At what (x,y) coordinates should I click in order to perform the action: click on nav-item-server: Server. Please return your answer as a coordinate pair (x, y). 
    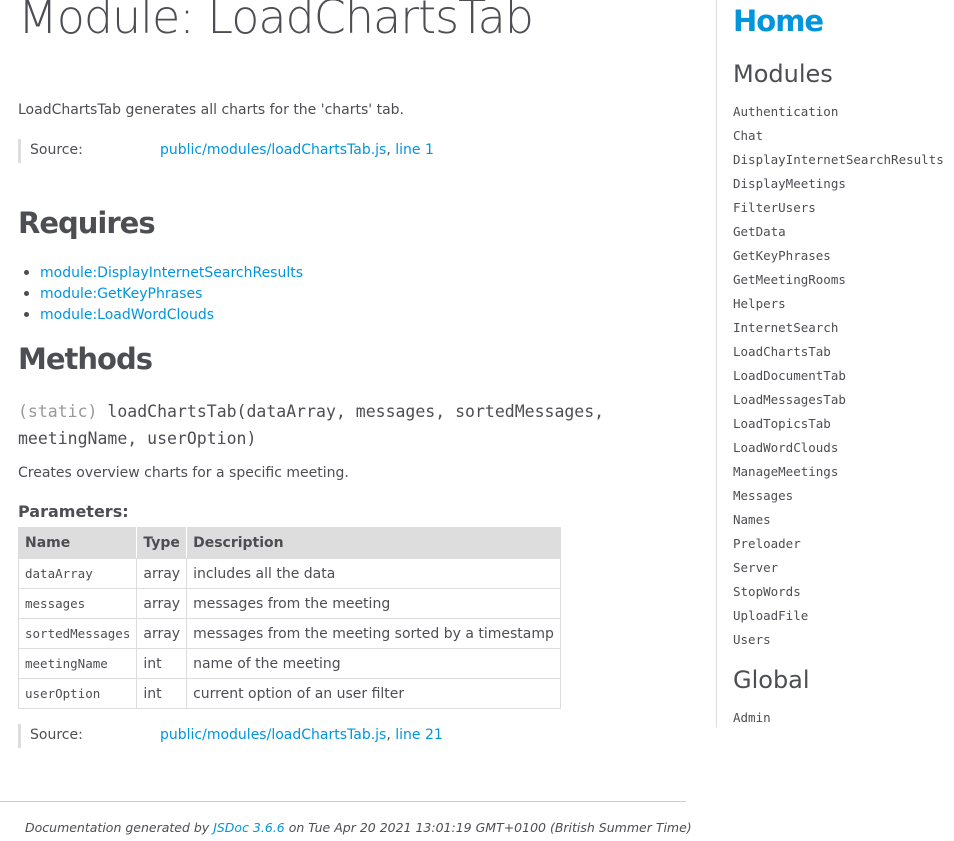
    Looking at the image, I should click on (838, 568).